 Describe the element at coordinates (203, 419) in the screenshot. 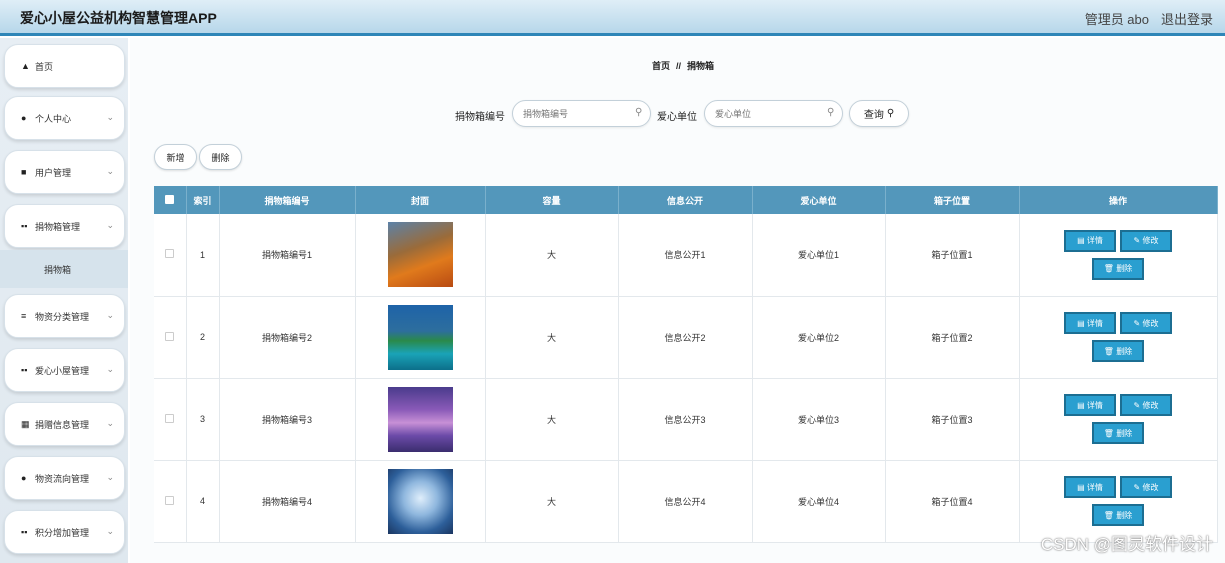

I see `cell-index: 3` at that location.